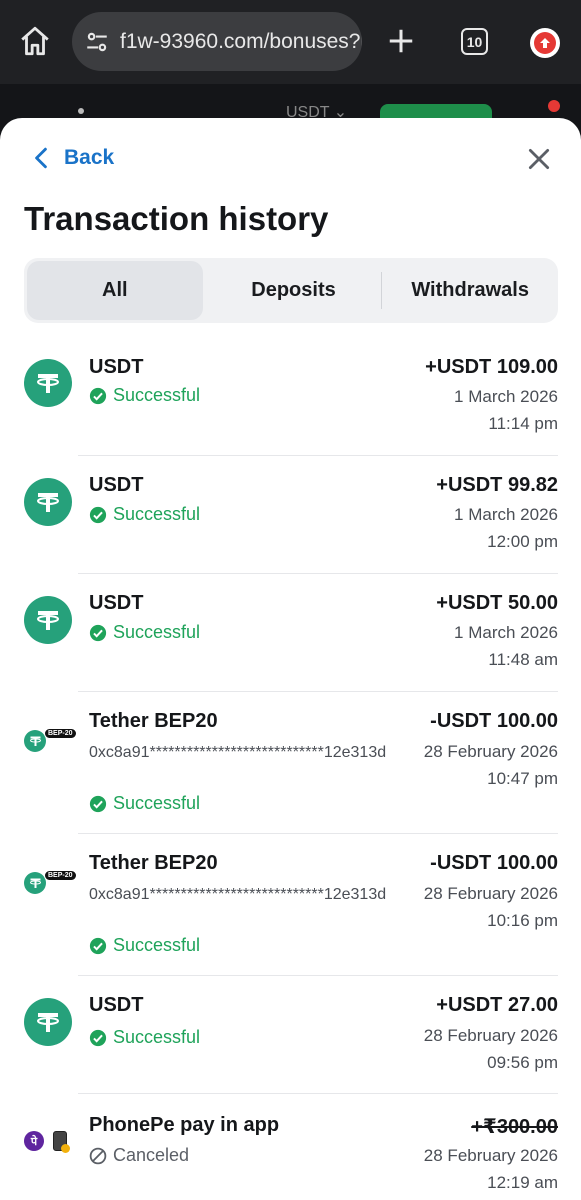  Describe the element at coordinates (497, 1005) in the screenshot. I see `transaction-amount: +USDT 27.00` at that location.